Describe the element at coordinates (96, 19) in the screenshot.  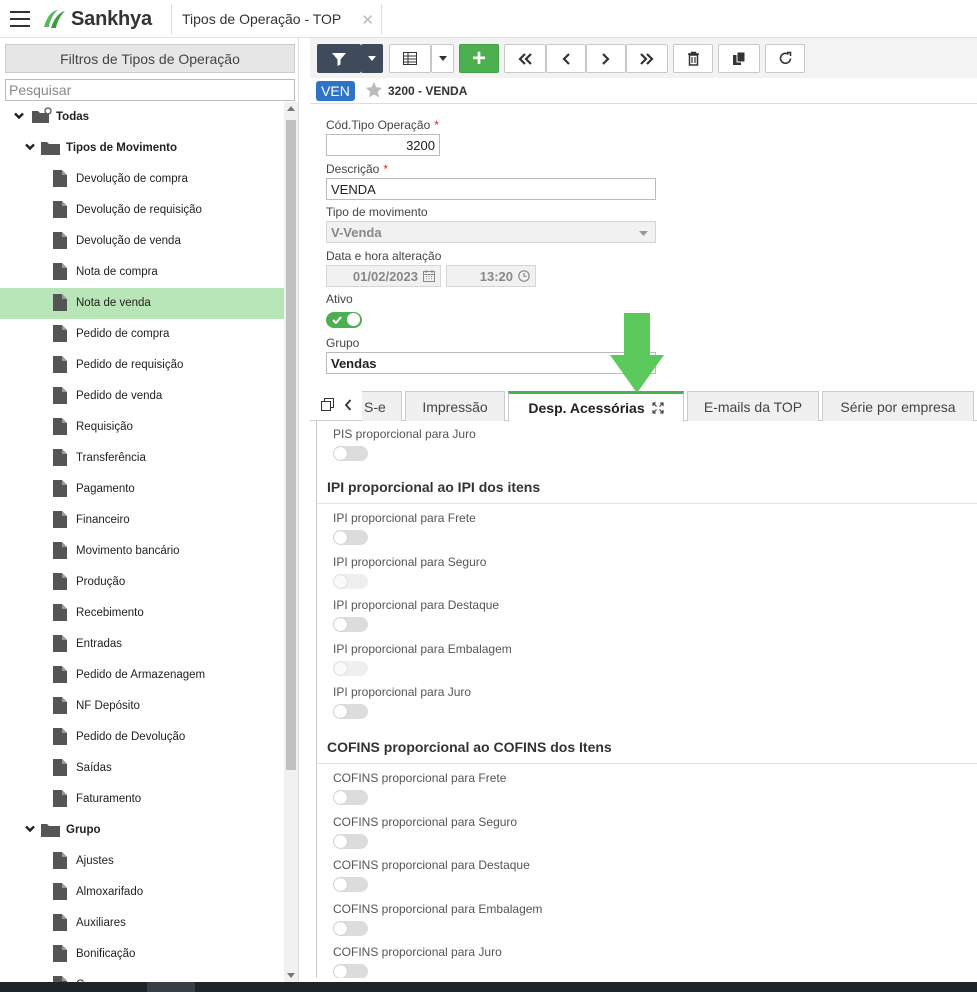
I see `sankhya-logo: Sankhya` at that location.